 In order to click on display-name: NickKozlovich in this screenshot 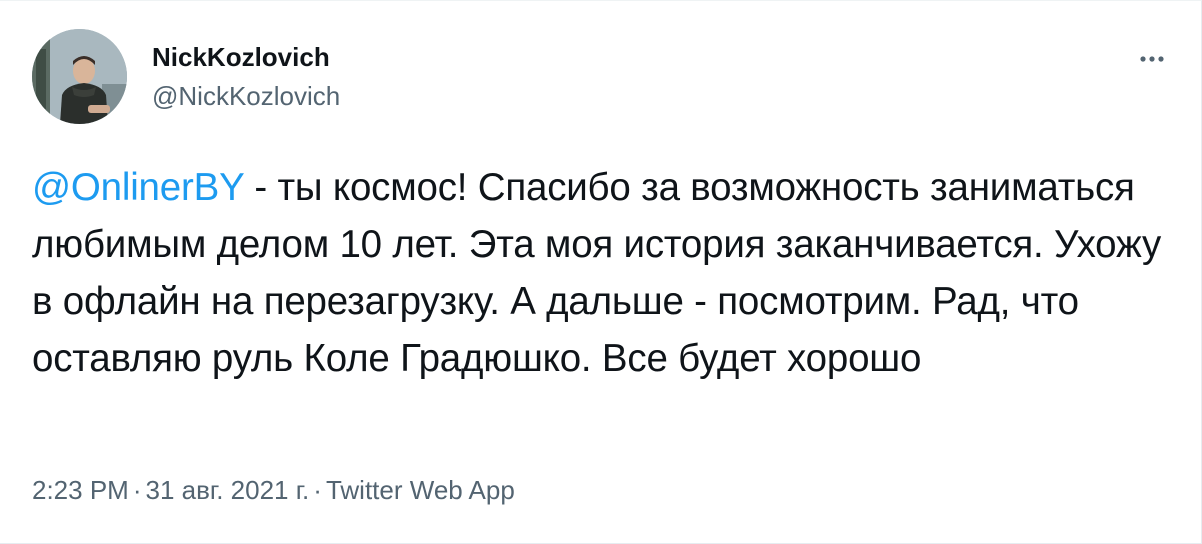, I will do `click(246, 57)`.